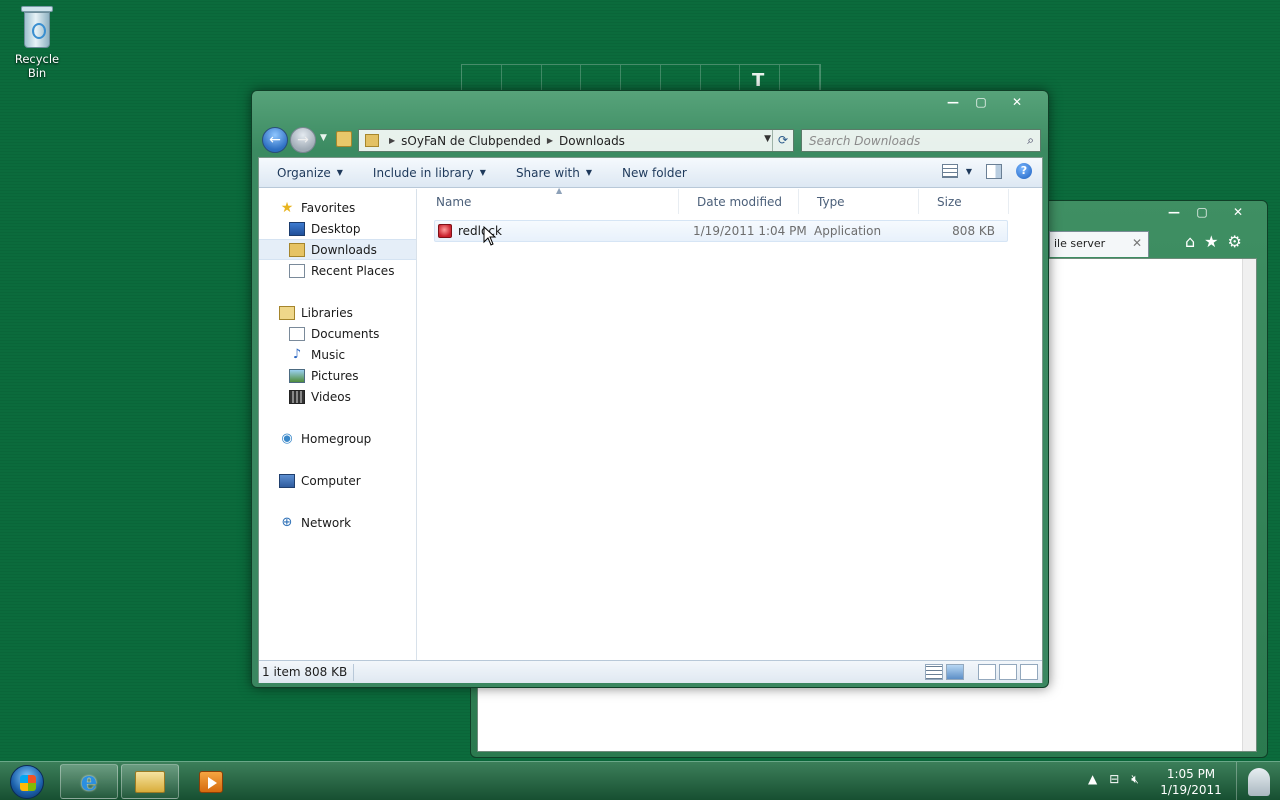  I want to click on address-history-dropdown: ▼, so click(767, 139).